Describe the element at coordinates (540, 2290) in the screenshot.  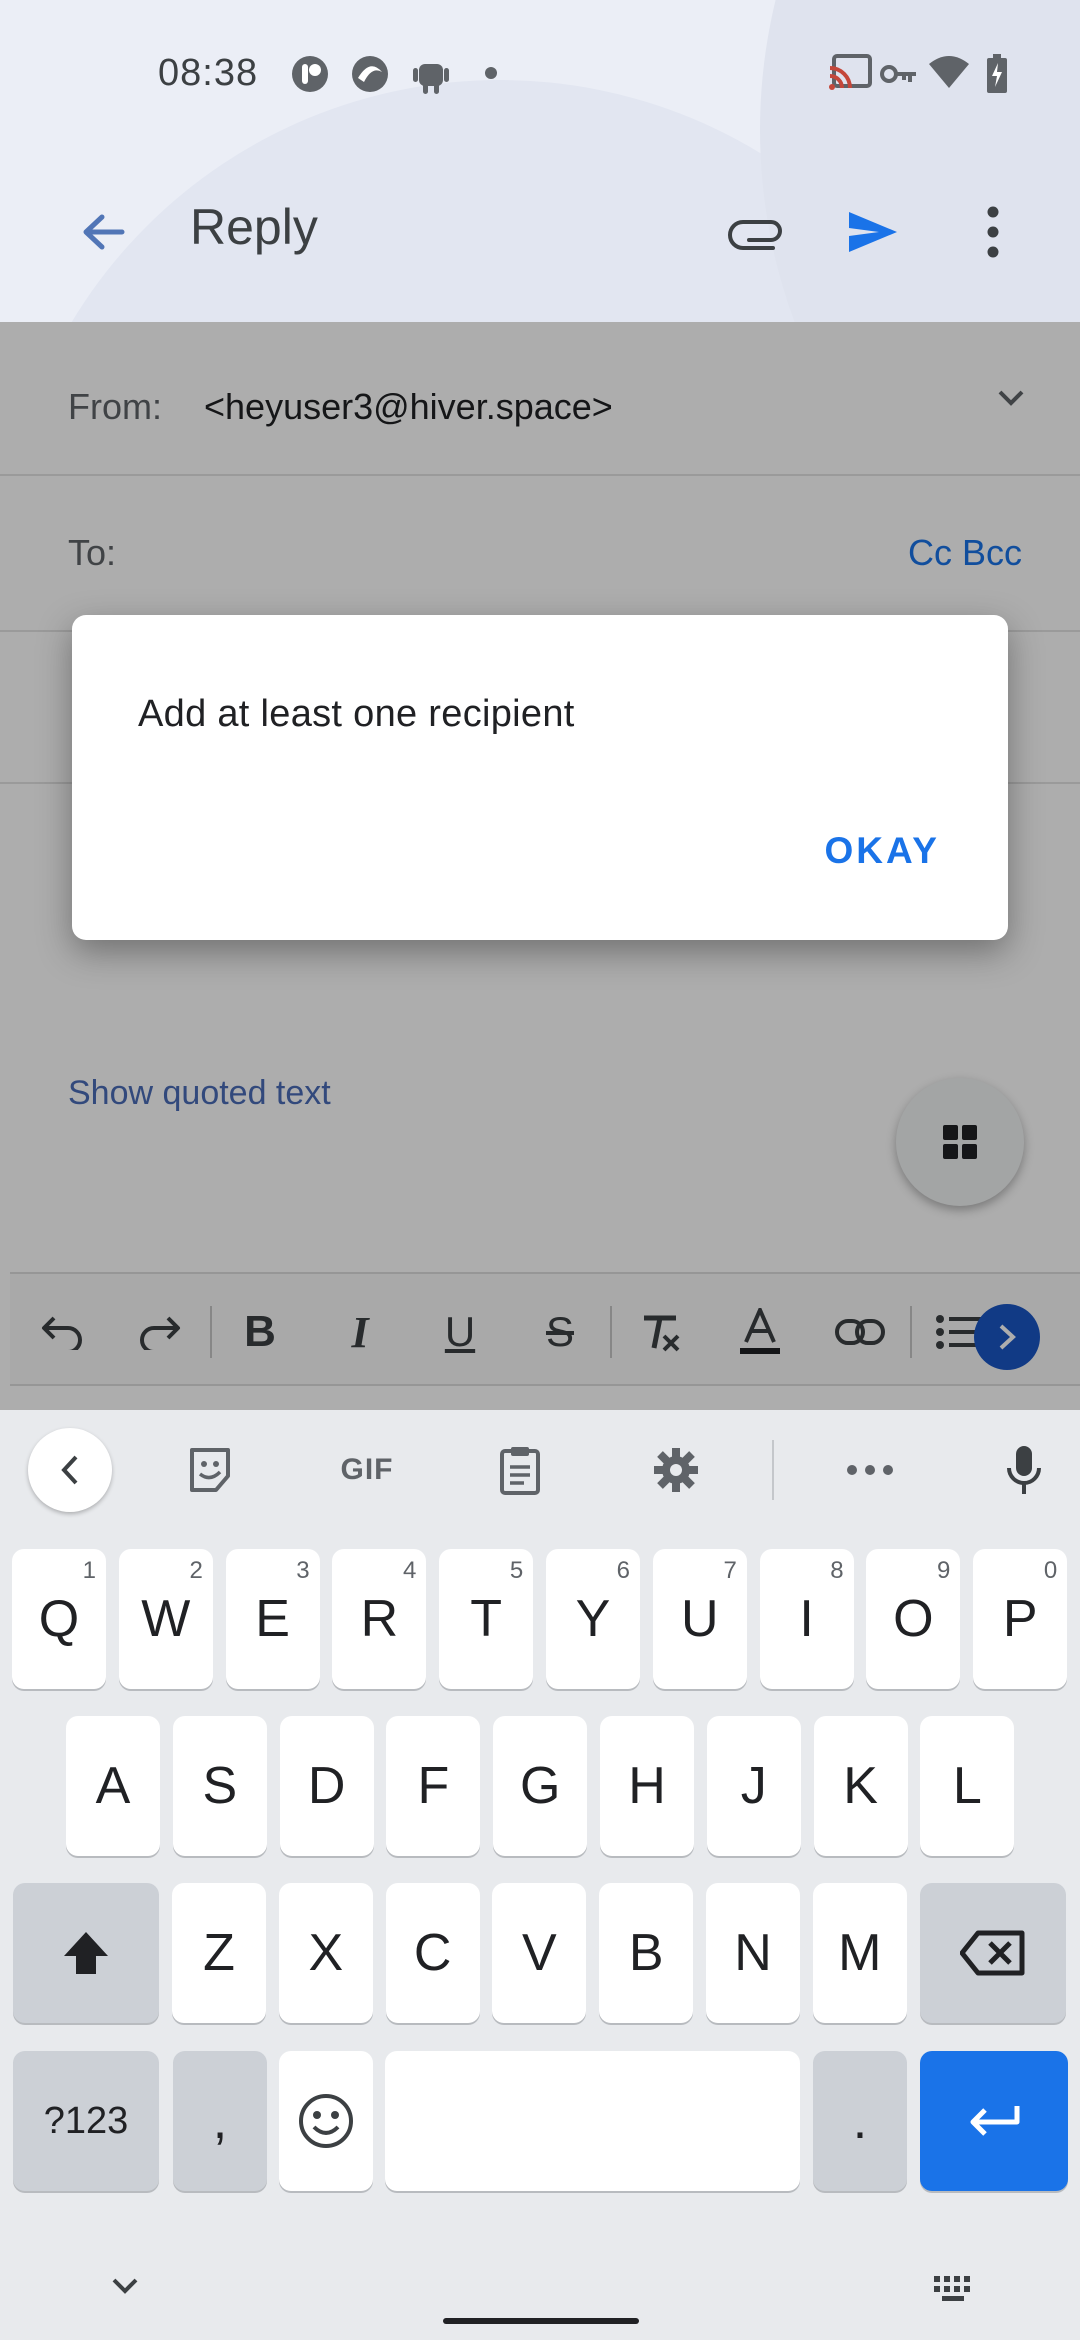
I see `navigation-bar` at that location.